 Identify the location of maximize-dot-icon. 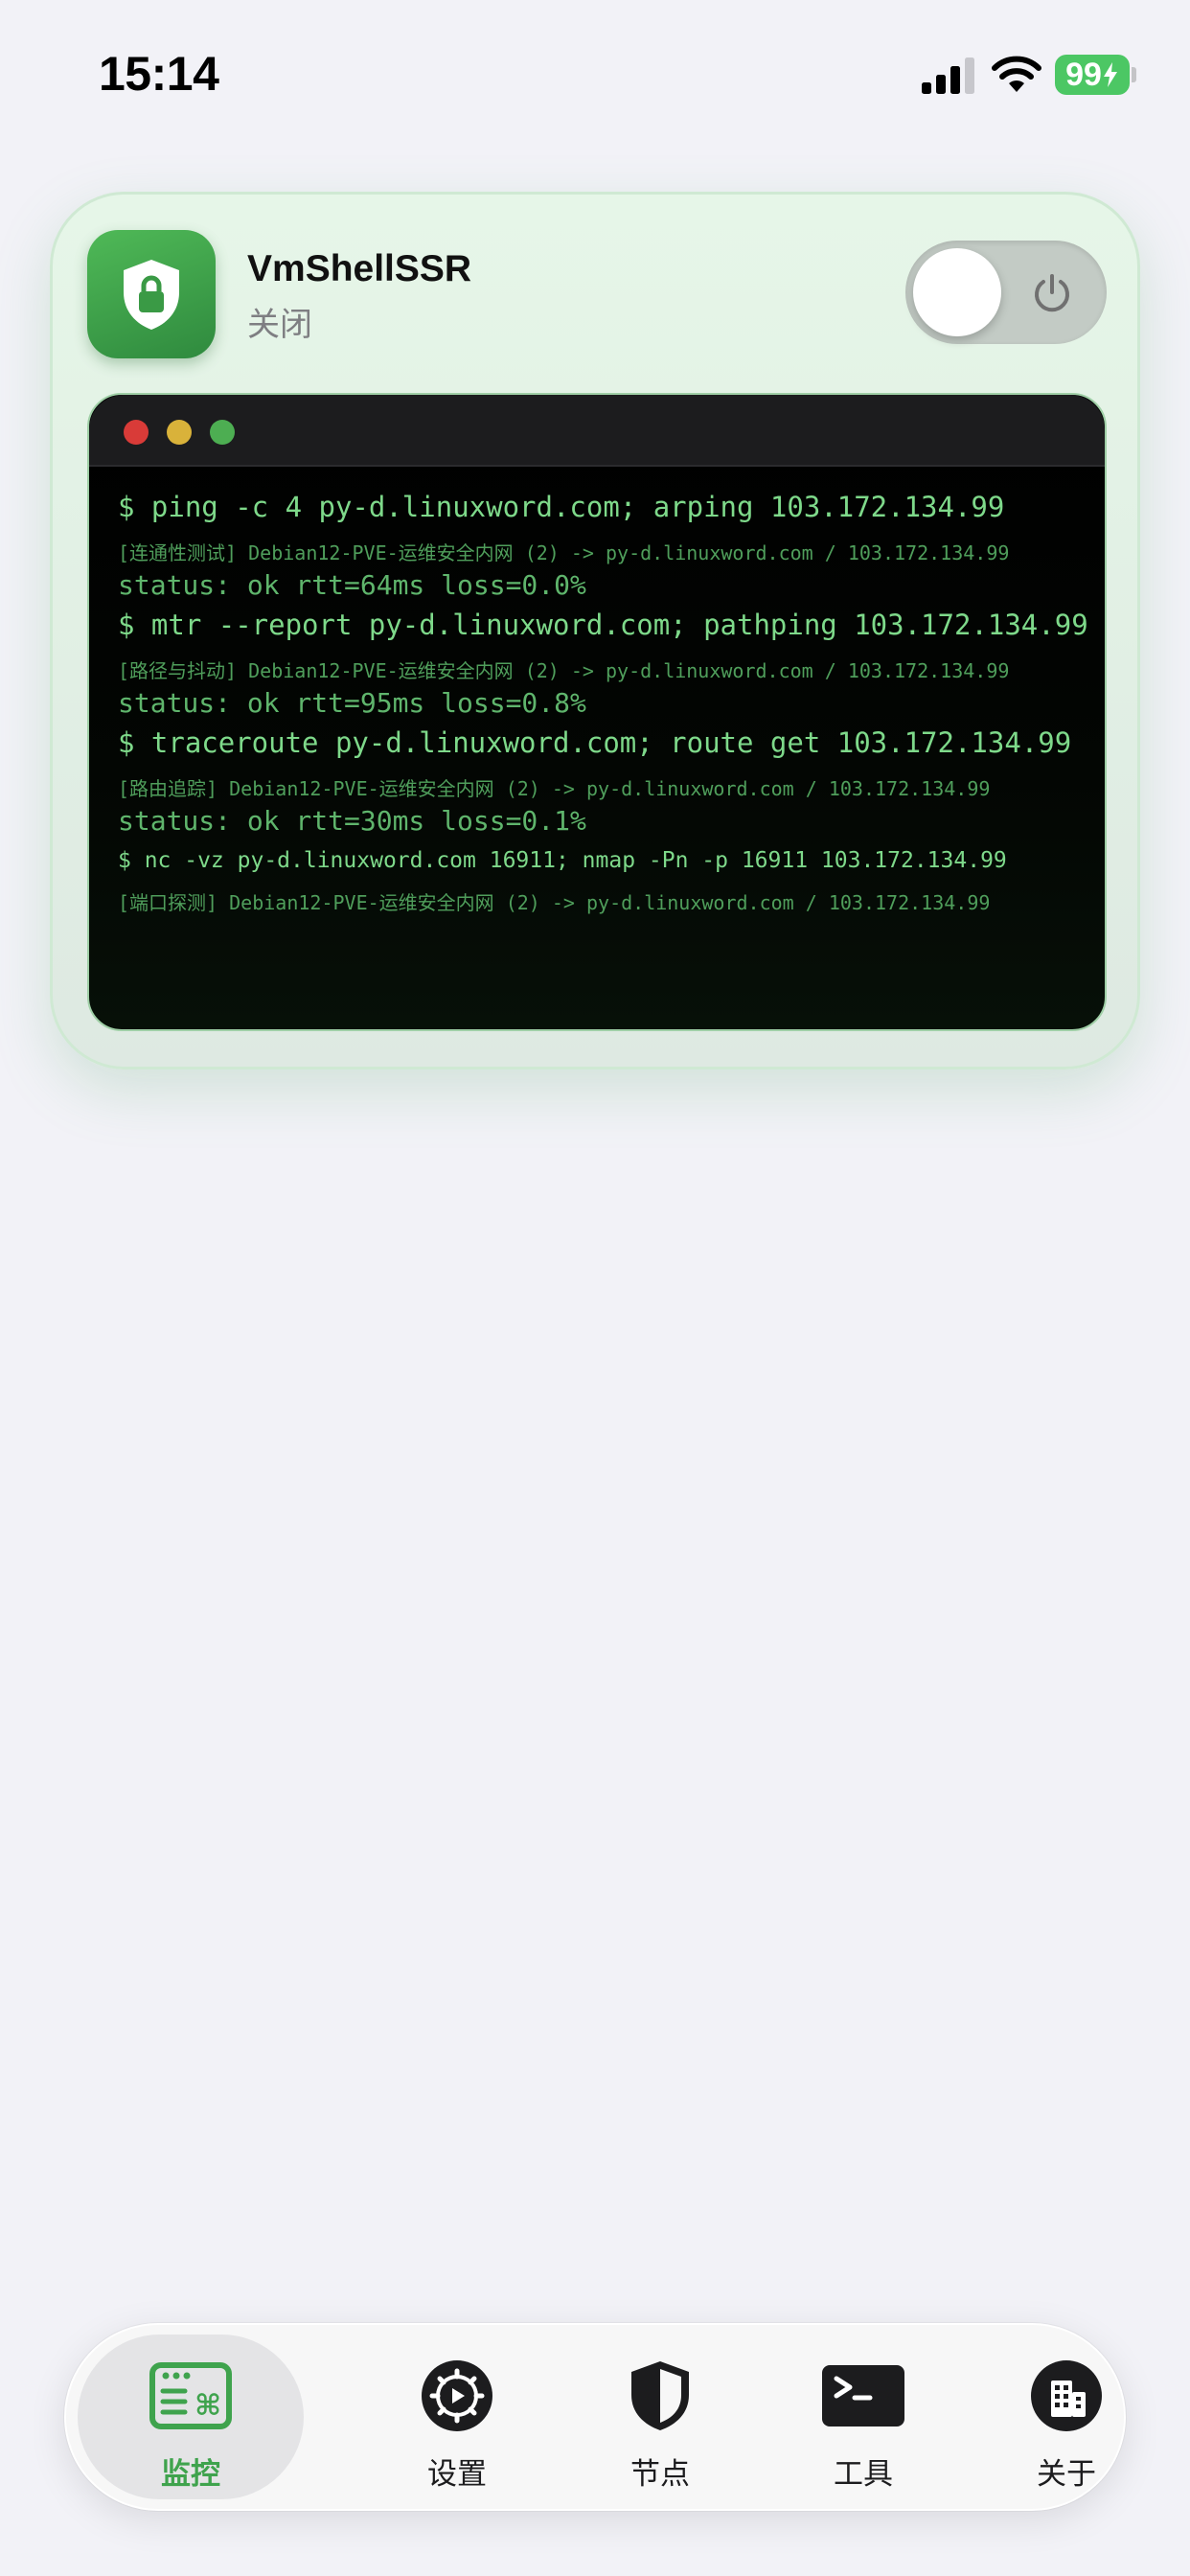
(222, 432).